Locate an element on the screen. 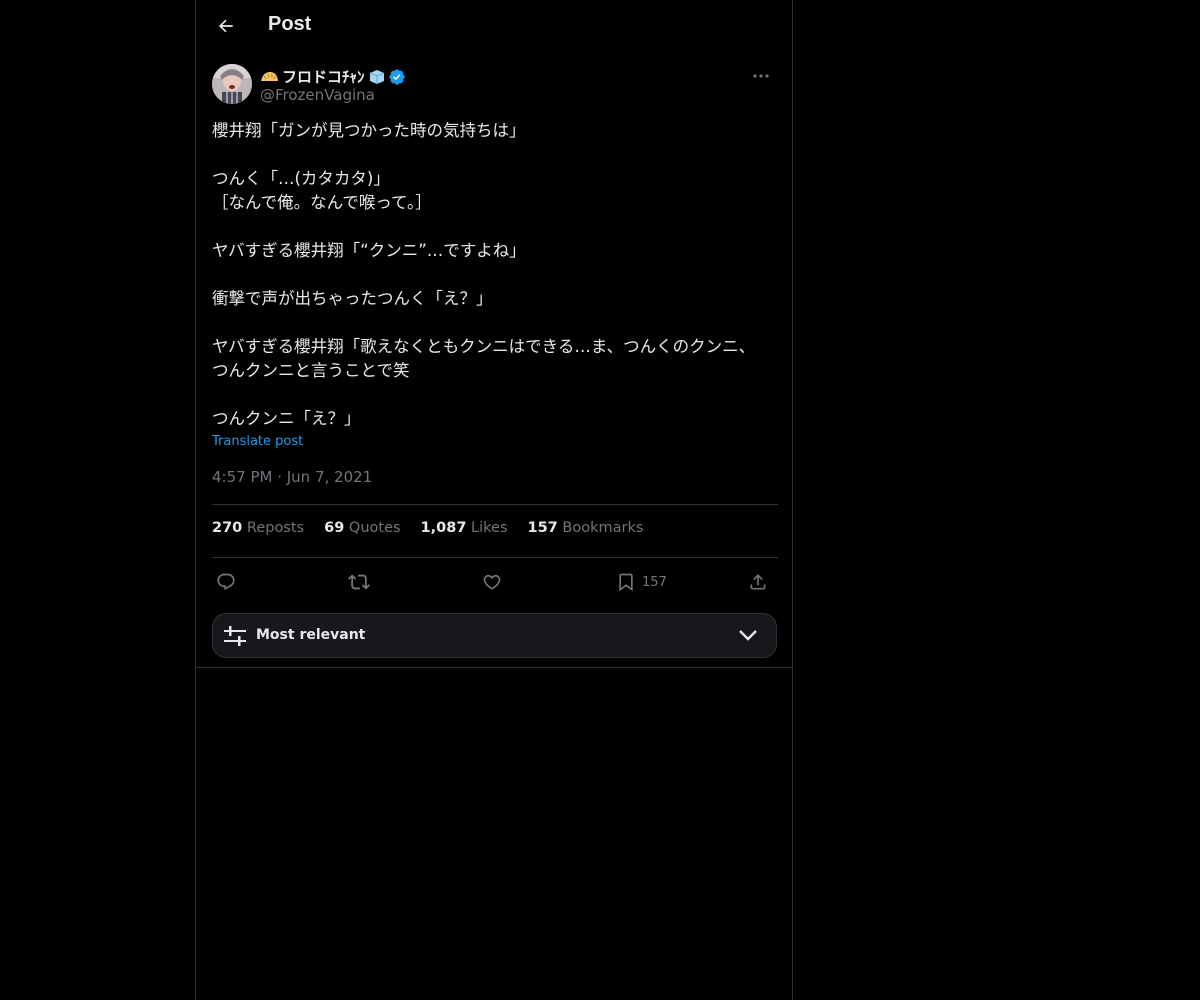 The height and width of the screenshot is (1000, 1200). translate-post-link: Translate post is located at coordinates (257, 441).